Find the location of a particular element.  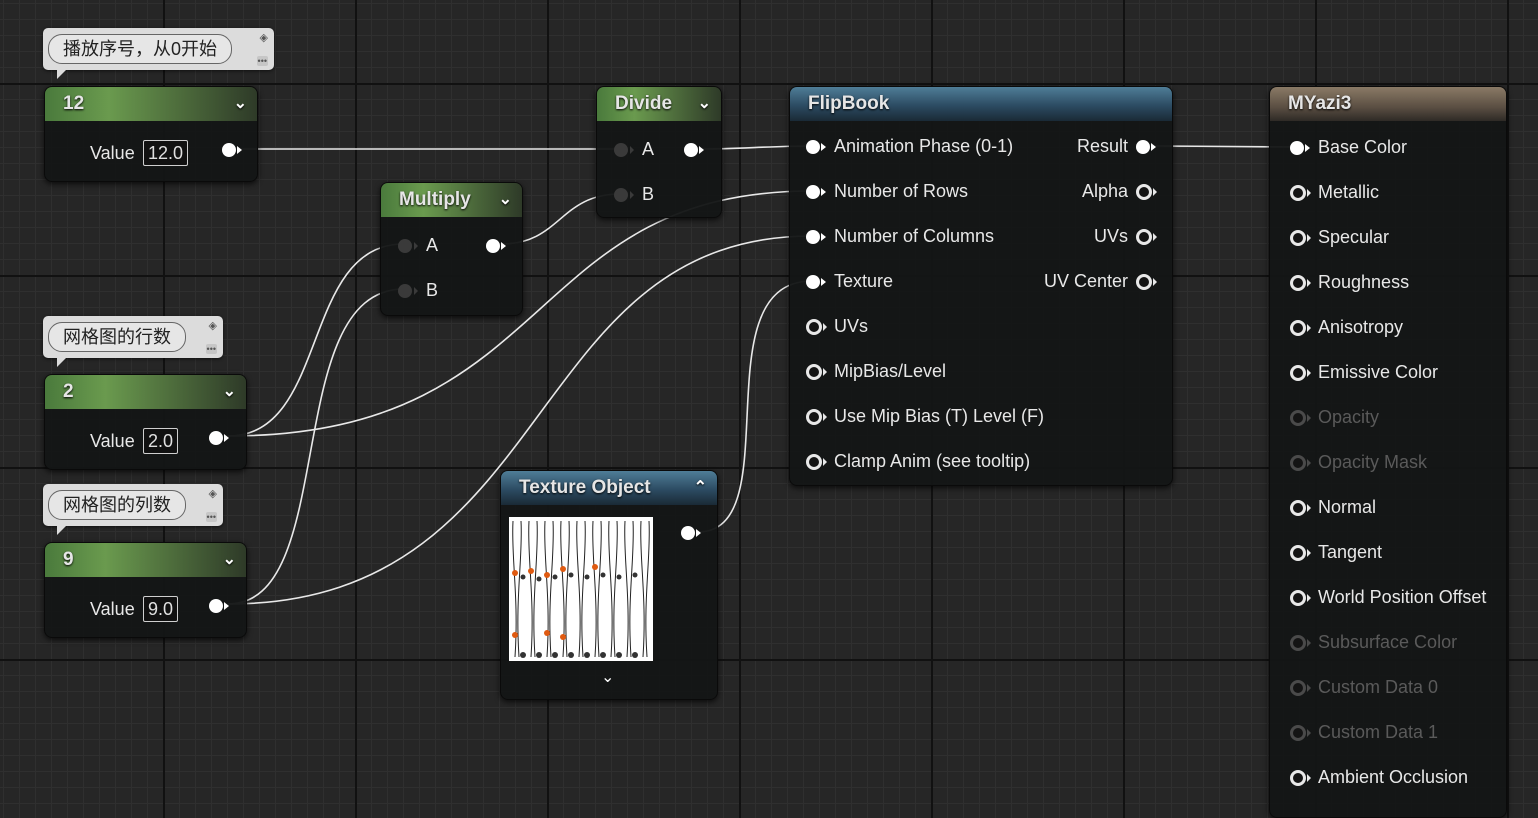

input-label-number-of-columns: Number of Columns is located at coordinates (914, 236).